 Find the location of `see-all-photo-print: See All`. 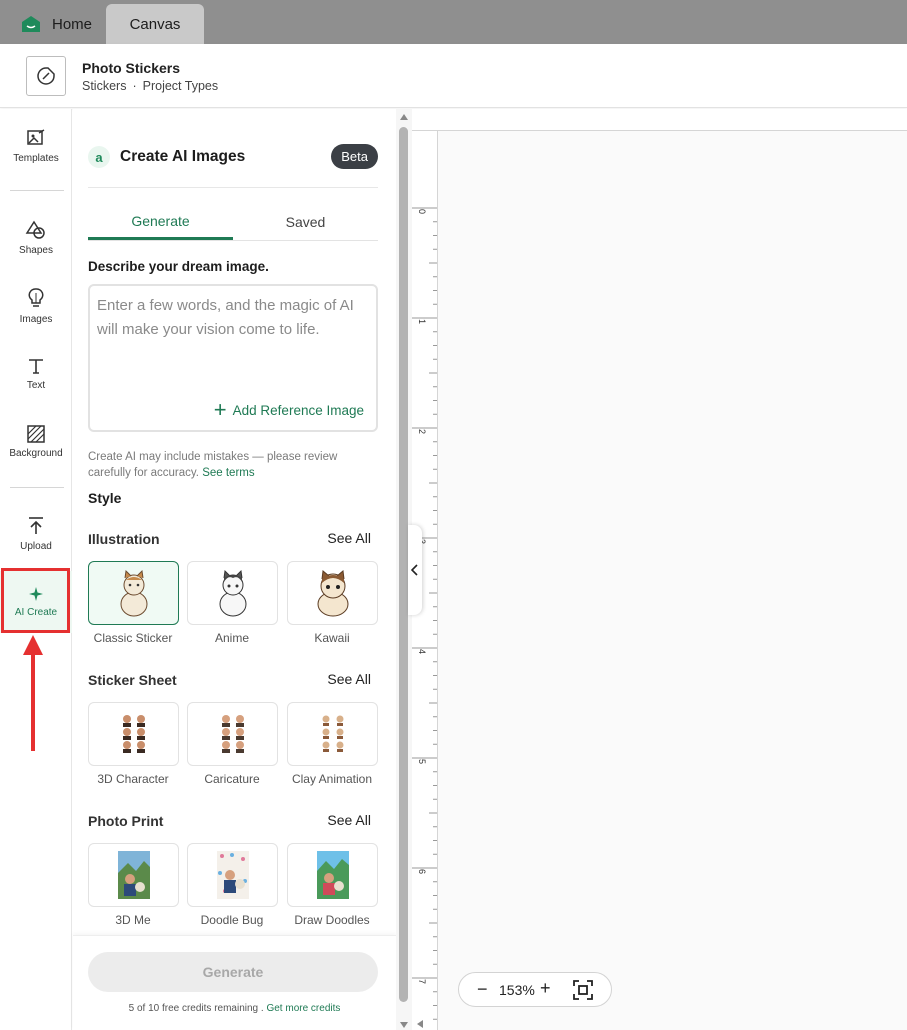

see-all-photo-print: See All is located at coordinates (349, 820).